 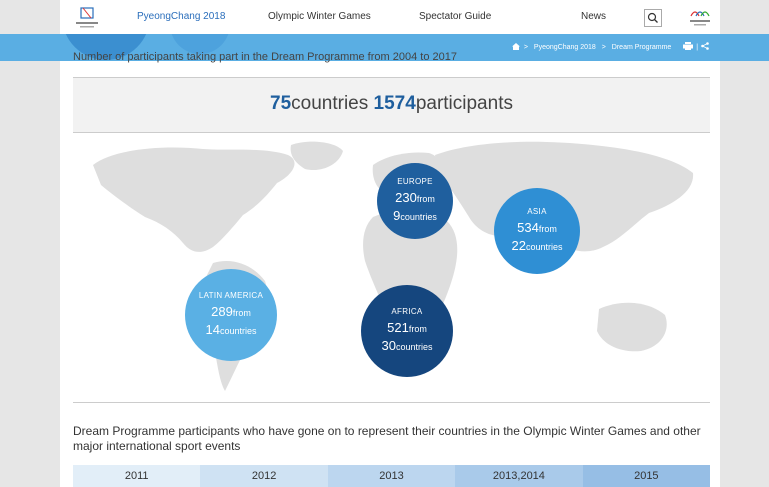 What do you see at coordinates (519, 476) in the screenshot?
I see `tab-2013-2014: 2013,2014` at bounding box center [519, 476].